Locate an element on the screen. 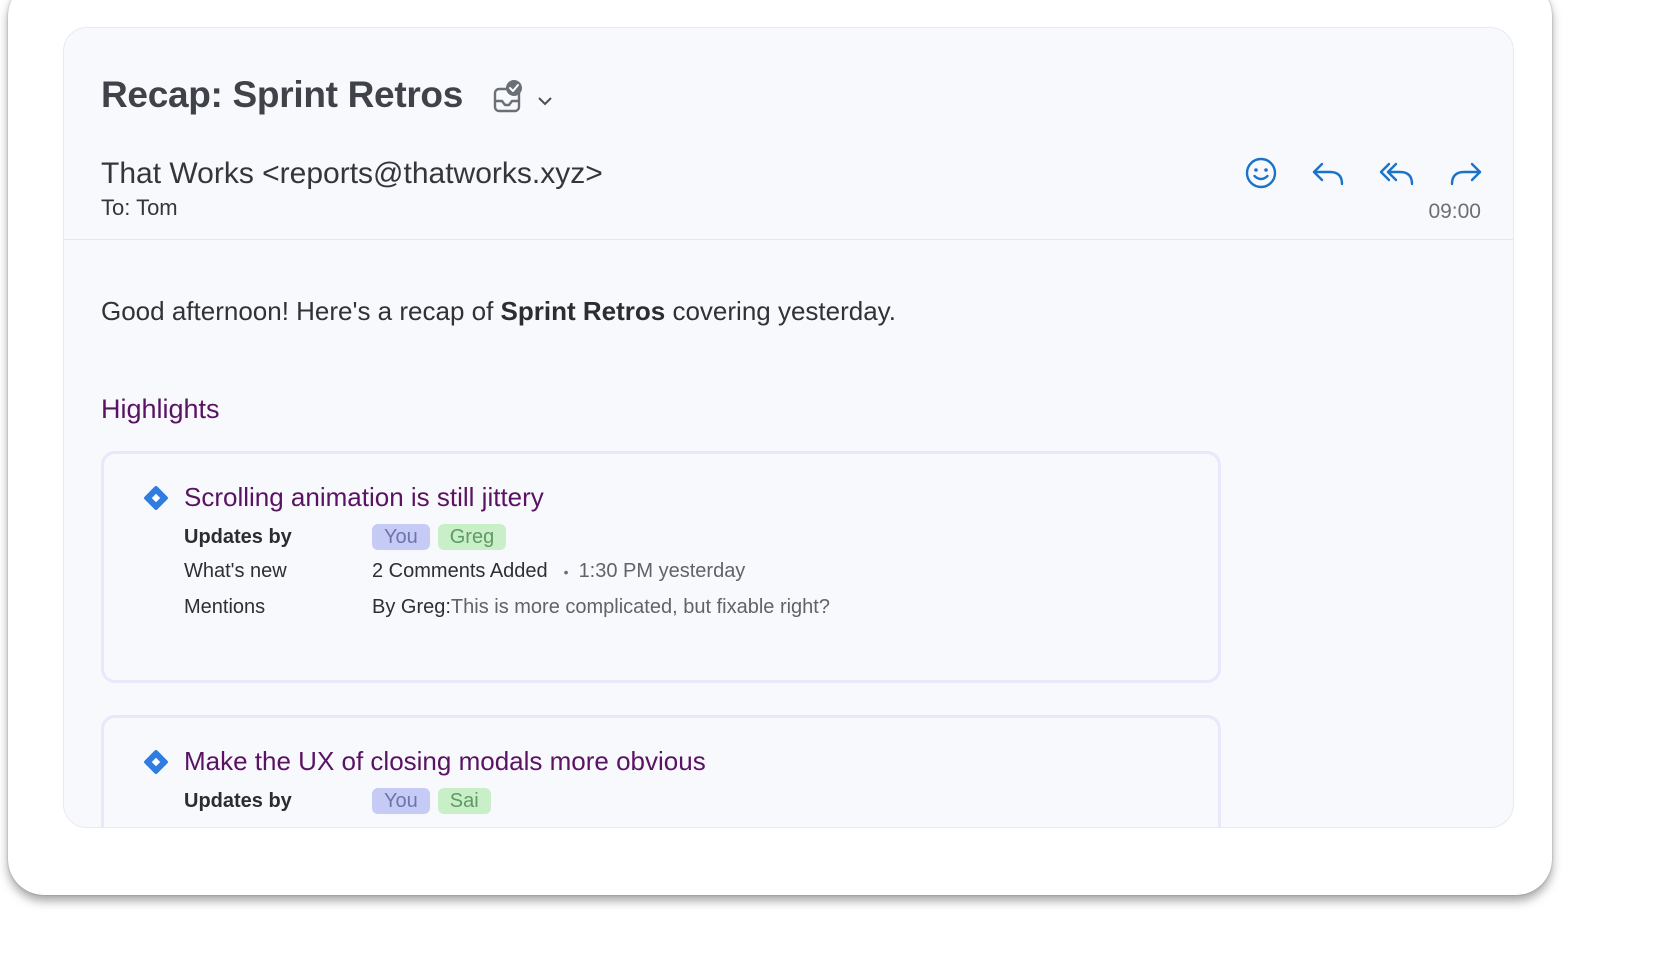 The height and width of the screenshot is (966, 1664). header-divider is located at coordinates (788, 239).